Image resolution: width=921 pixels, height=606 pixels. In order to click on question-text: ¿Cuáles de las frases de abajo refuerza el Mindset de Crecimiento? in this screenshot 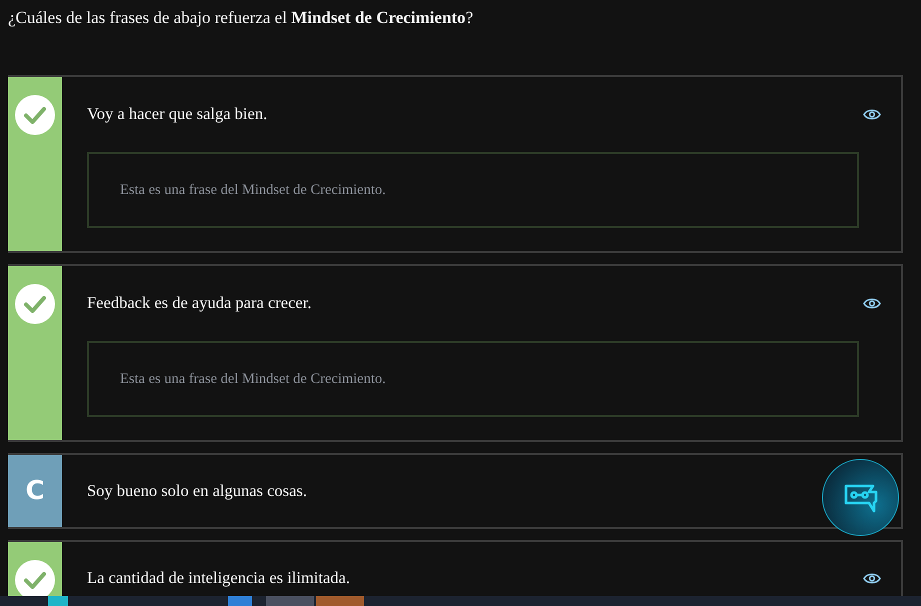, I will do `click(241, 18)`.